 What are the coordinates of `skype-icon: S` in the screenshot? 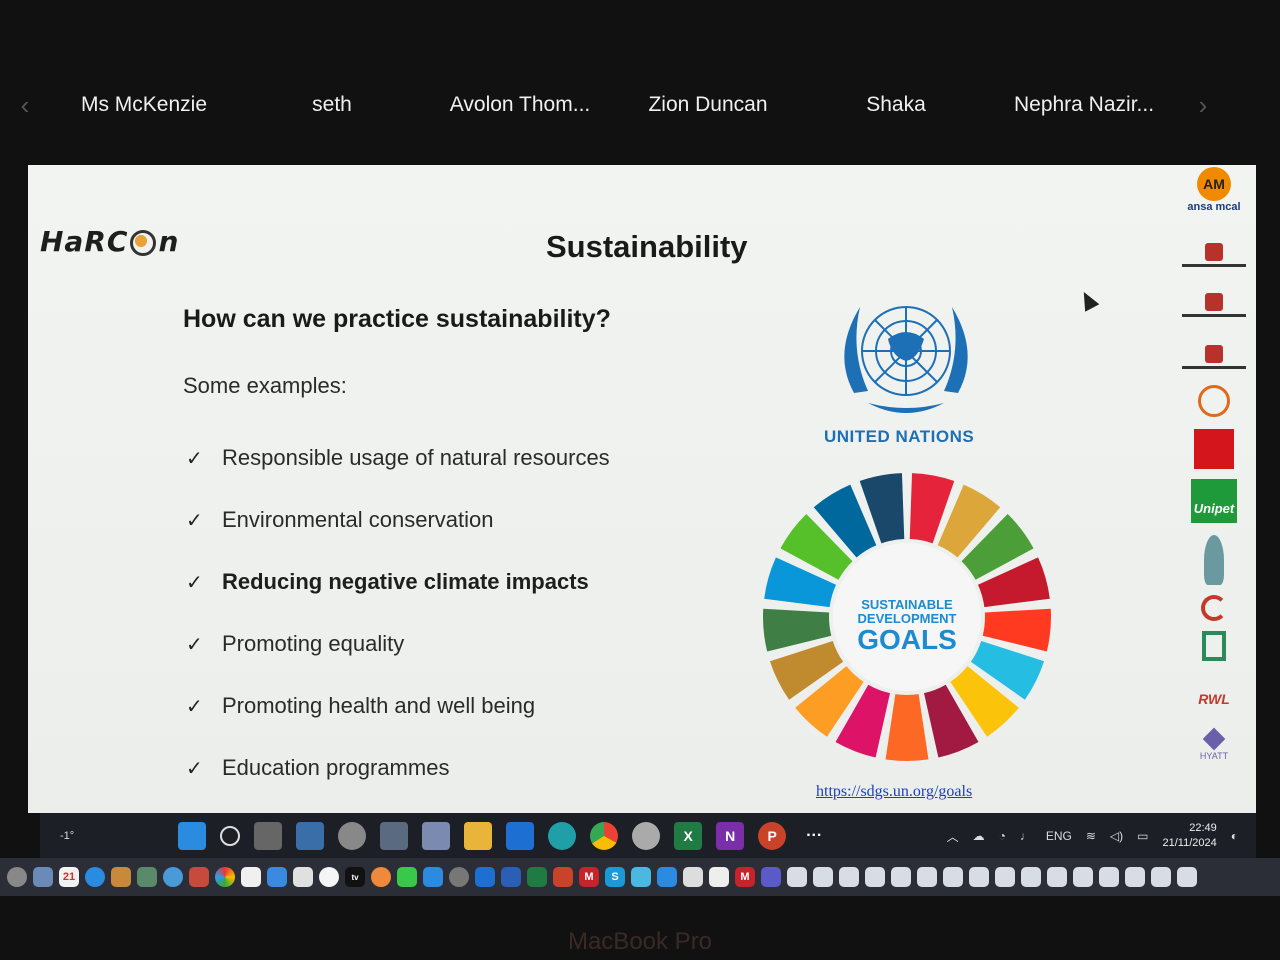 It's located at (615, 877).